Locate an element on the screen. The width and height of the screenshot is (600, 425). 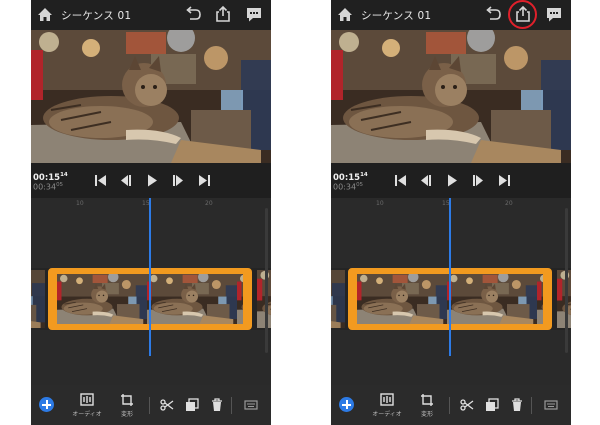
share-icon is located at coordinates (223, 14).